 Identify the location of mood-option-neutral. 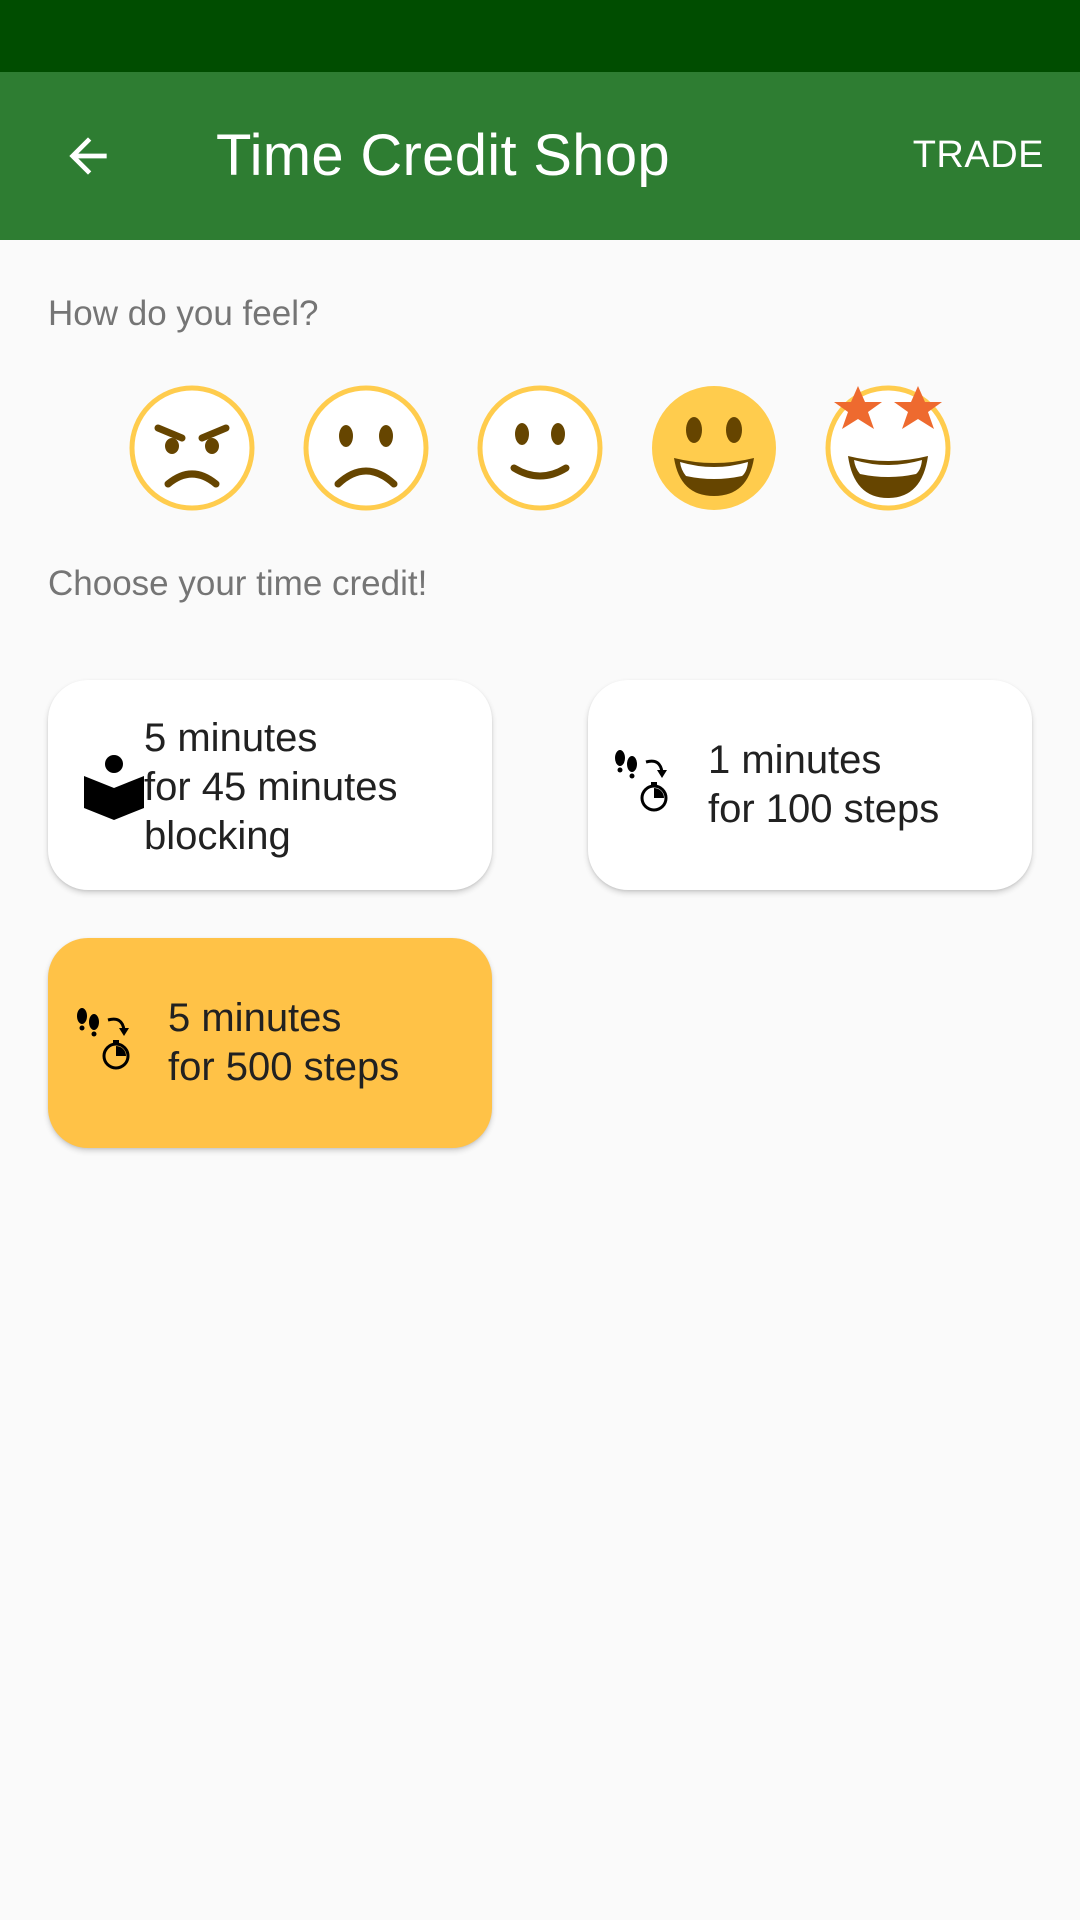
(540, 448).